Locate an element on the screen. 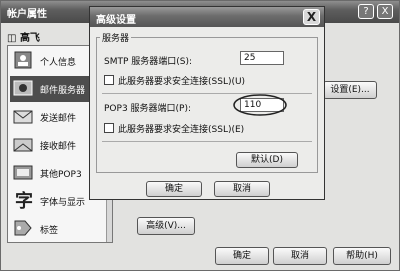 The image size is (400, 271). highlight-ellipse is located at coordinates (260, 105).